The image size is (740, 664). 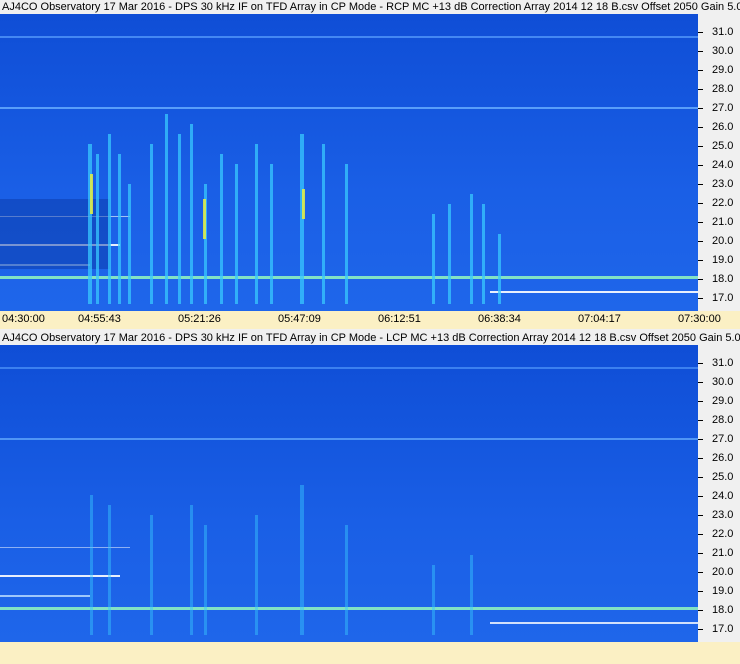 I want to click on rcp-xtick: 04:55:43, so click(x=99, y=319).